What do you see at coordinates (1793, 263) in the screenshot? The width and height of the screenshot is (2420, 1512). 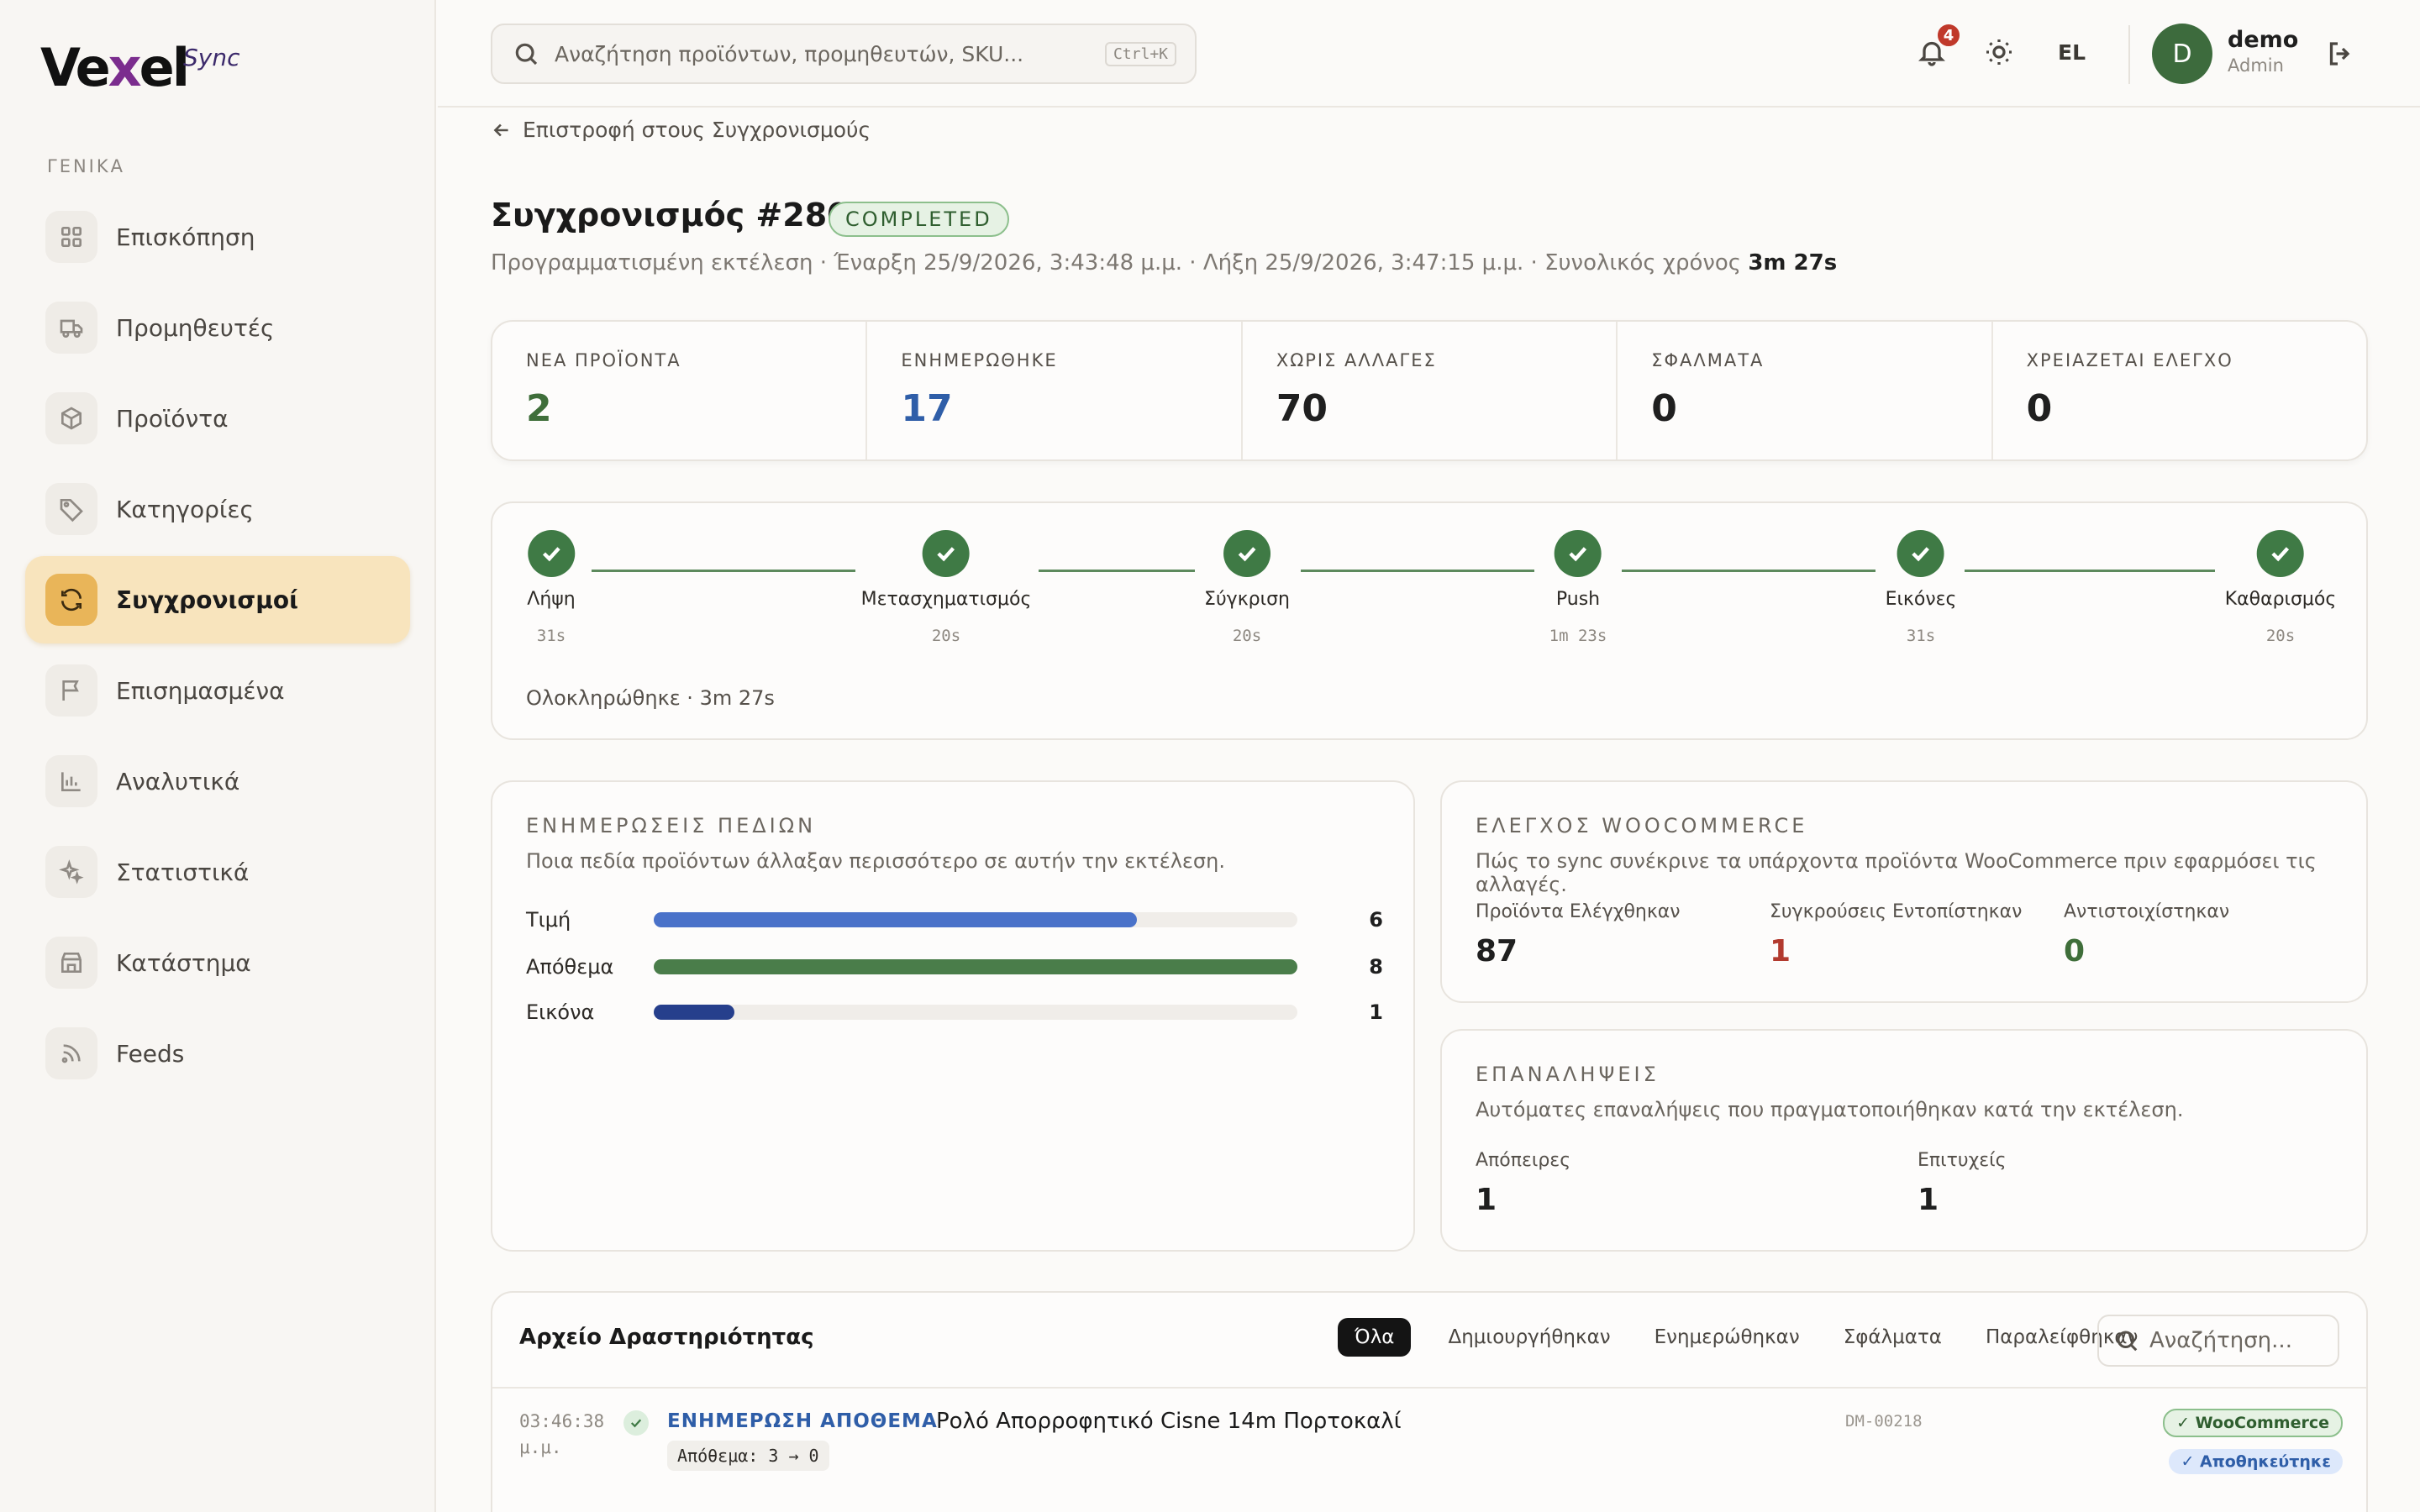 I see `total-time: 3m 27s` at bounding box center [1793, 263].